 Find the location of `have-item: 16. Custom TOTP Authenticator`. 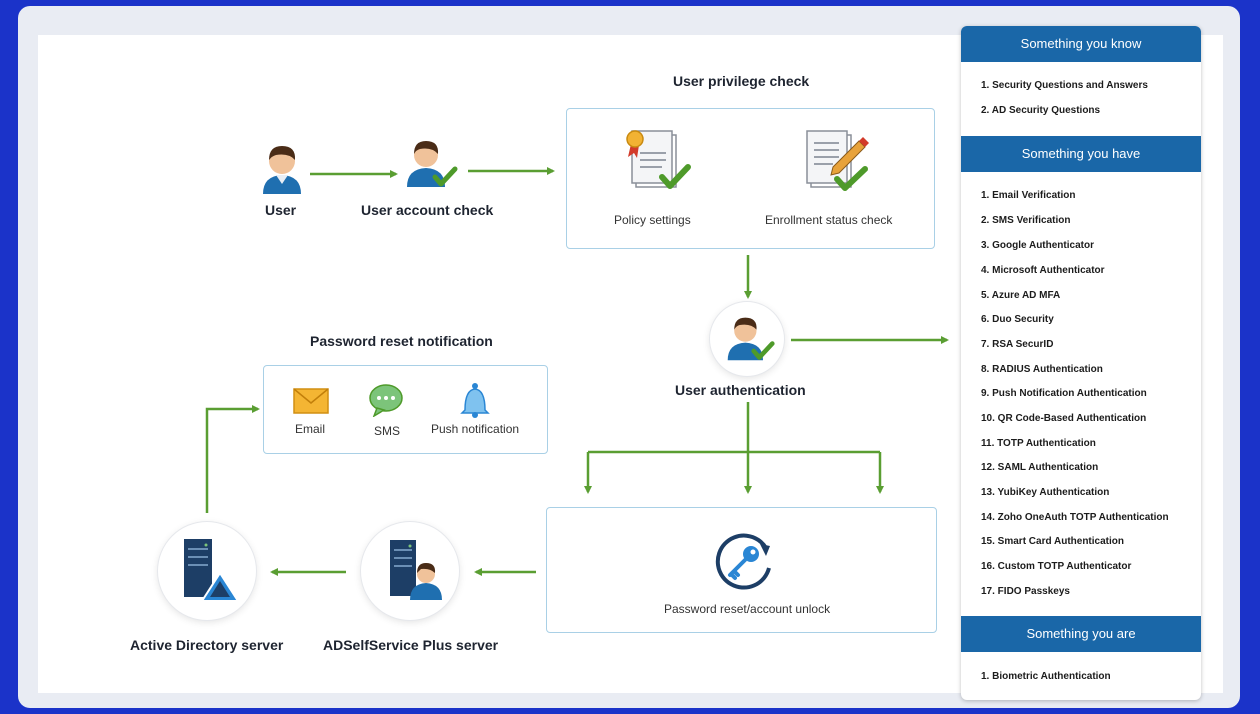

have-item: 16. Custom TOTP Authenticator is located at coordinates (1056, 566).